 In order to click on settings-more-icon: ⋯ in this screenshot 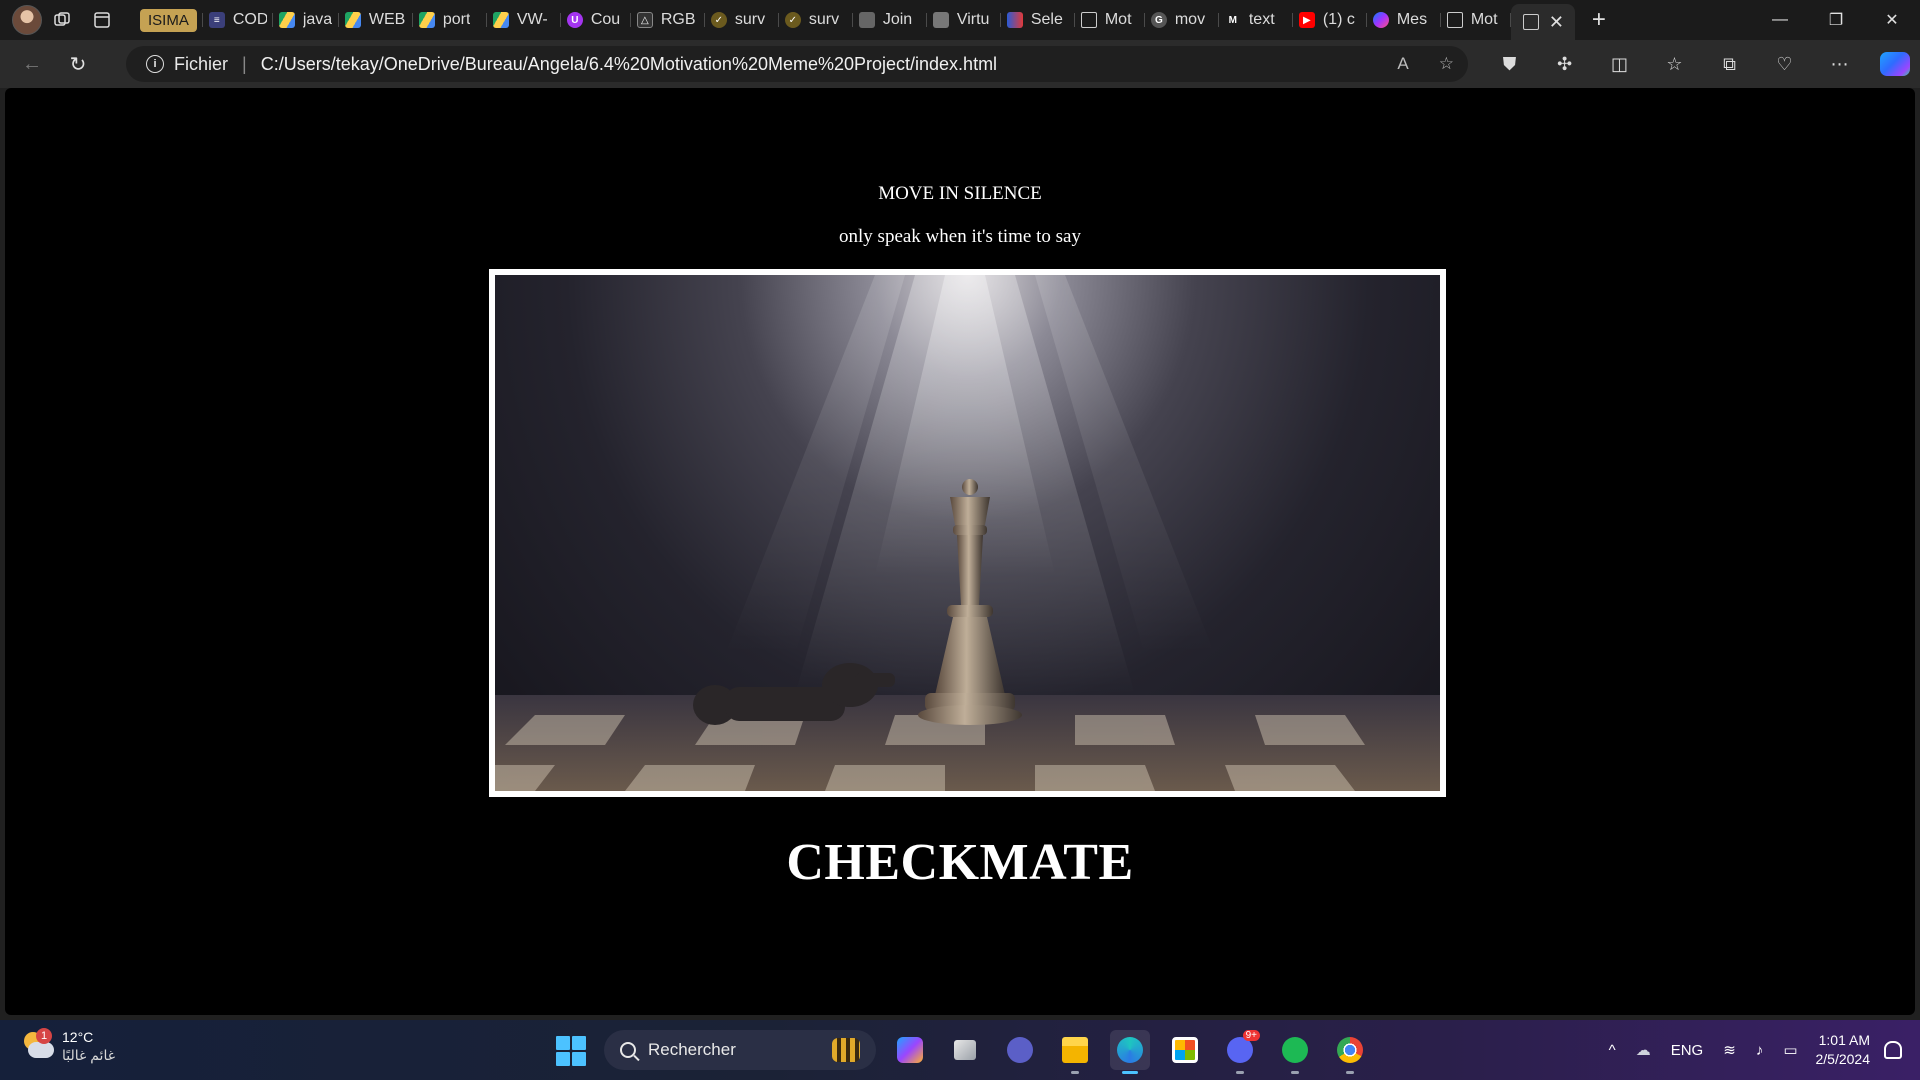, I will do `click(1839, 64)`.